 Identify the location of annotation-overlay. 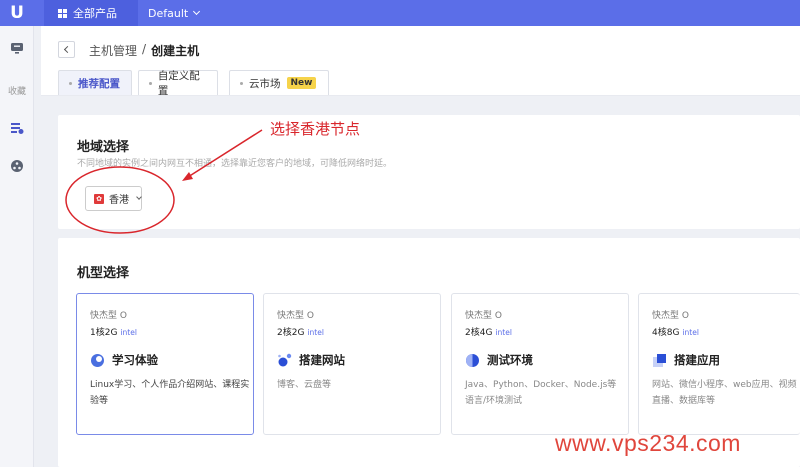
(164, 181).